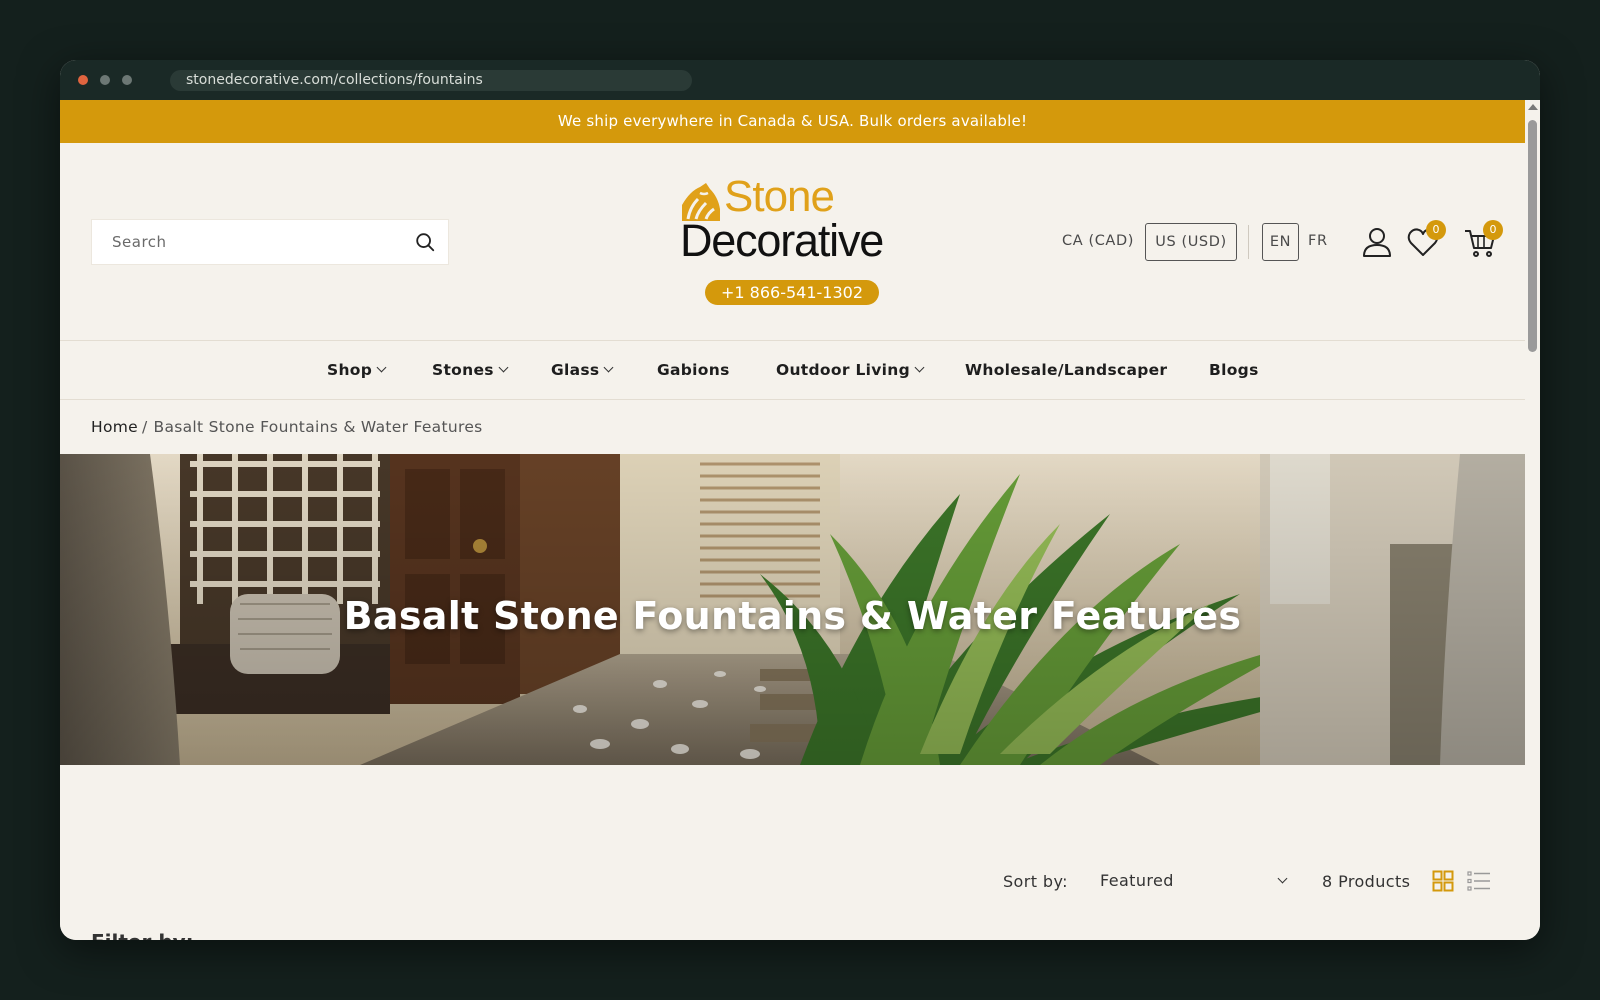 The width and height of the screenshot is (1600, 1000). What do you see at coordinates (792, 616) in the screenshot?
I see `collection-title: Basalt Stone Fountains & Water Features` at bounding box center [792, 616].